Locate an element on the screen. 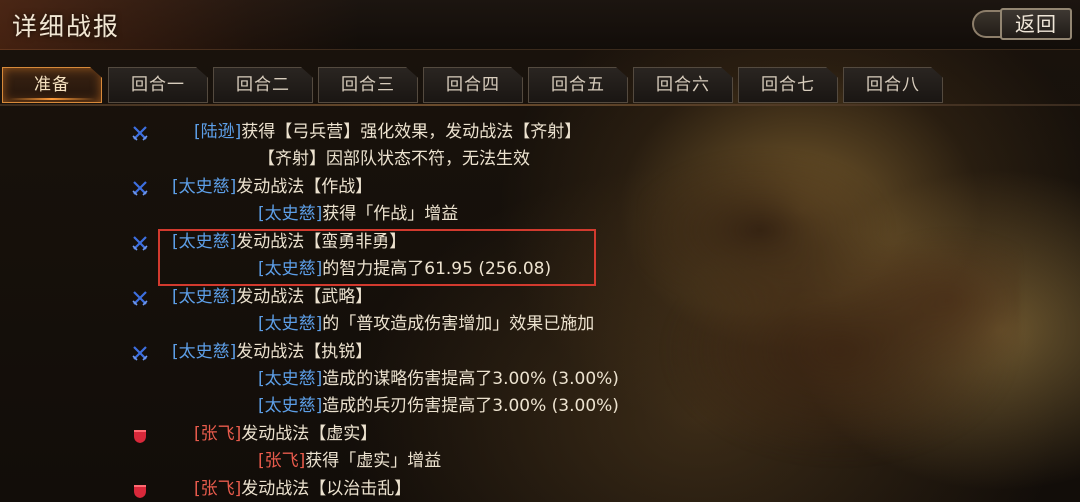 Image resolution: width=1080 pixels, height=502 pixels. tab-round-2: 回合二 is located at coordinates (263, 85).